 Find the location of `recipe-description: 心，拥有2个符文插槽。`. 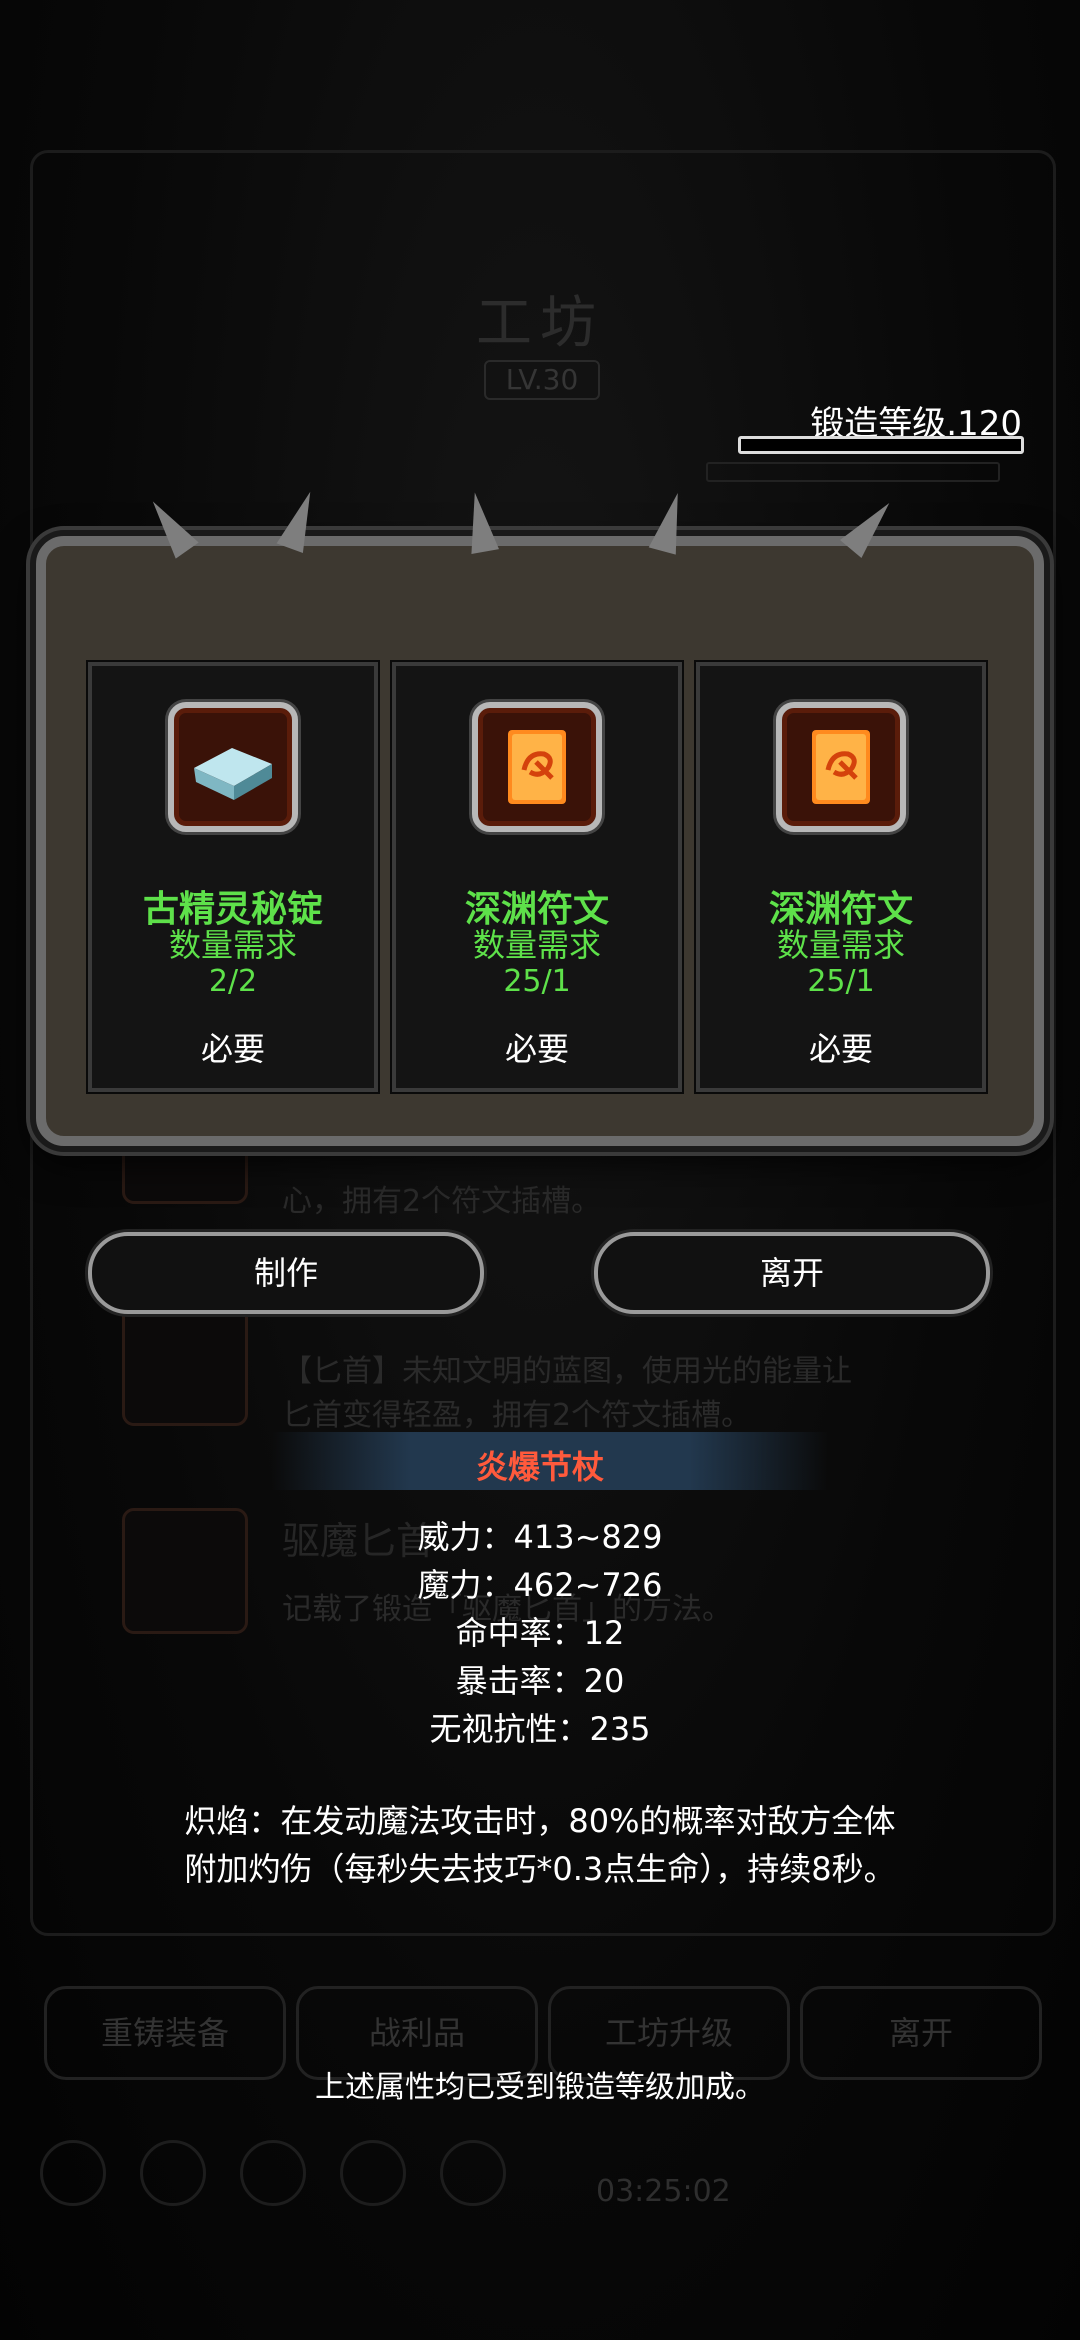

recipe-description: 心，拥有2个符文插槽。 is located at coordinates (442, 1201).